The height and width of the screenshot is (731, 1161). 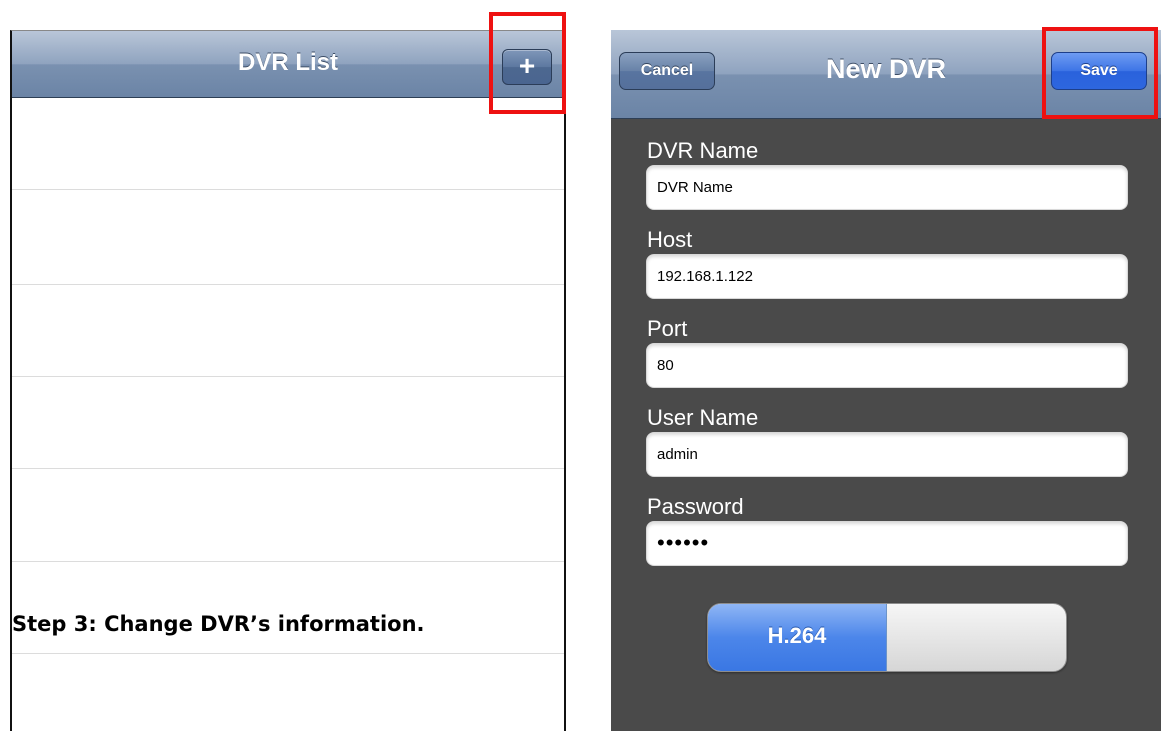 What do you see at coordinates (670, 239) in the screenshot?
I see `host-label: Host` at bounding box center [670, 239].